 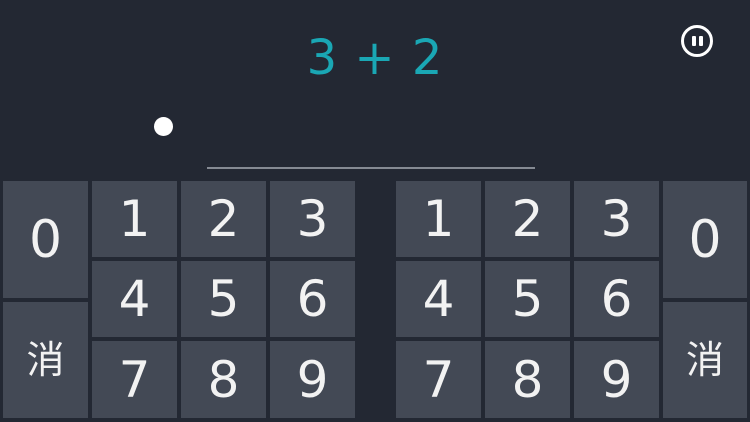 I want to click on cursor-dot, so click(x=163, y=126).